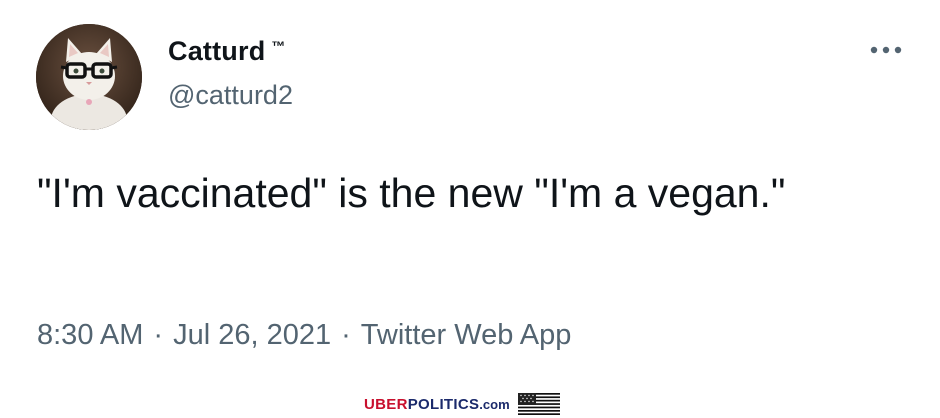 This screenshot has height=418, width=940. I want to click on tweet-source: Twitter Web App, so click(466, 335).